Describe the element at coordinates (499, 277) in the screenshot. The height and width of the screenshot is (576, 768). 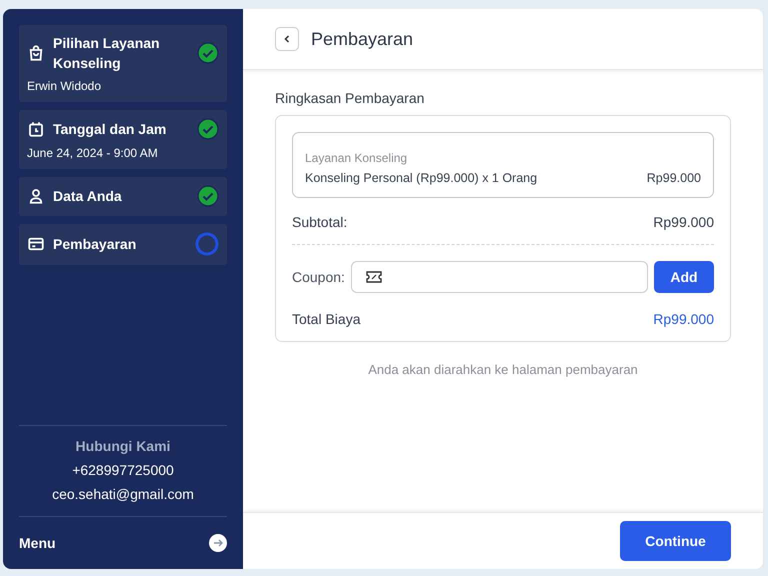
I see `coupon-field` at that location.